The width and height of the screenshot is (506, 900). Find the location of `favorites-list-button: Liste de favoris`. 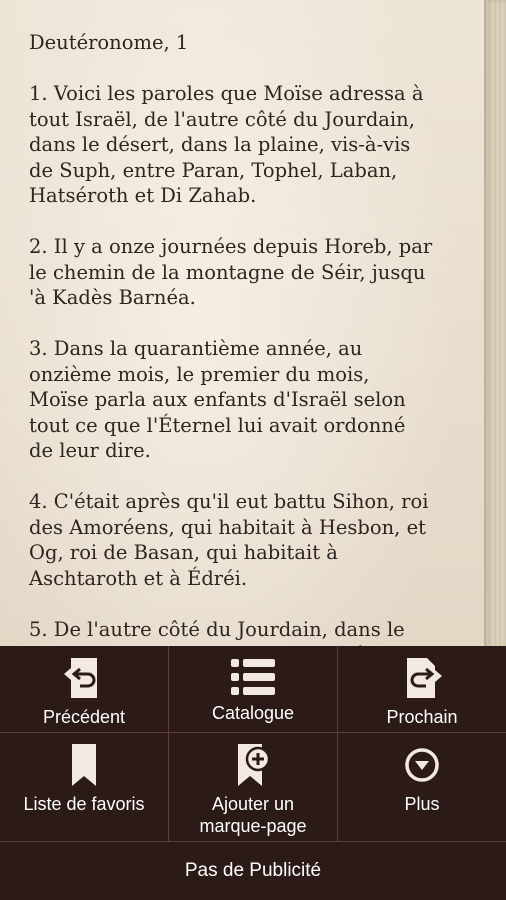

favorites-list-button: Liste de favoris is located at coordinates (84, 787).